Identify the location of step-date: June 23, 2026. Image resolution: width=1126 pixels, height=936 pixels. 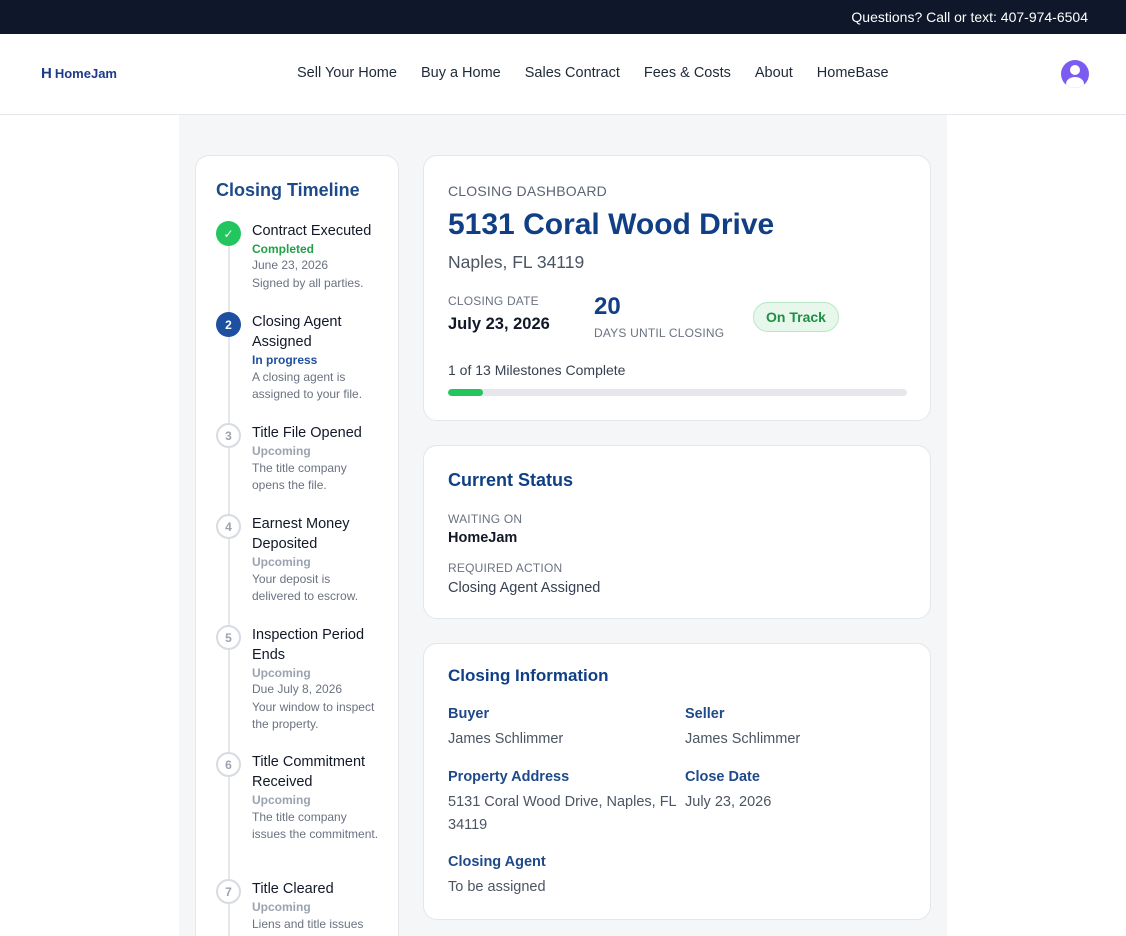
(290, 265).